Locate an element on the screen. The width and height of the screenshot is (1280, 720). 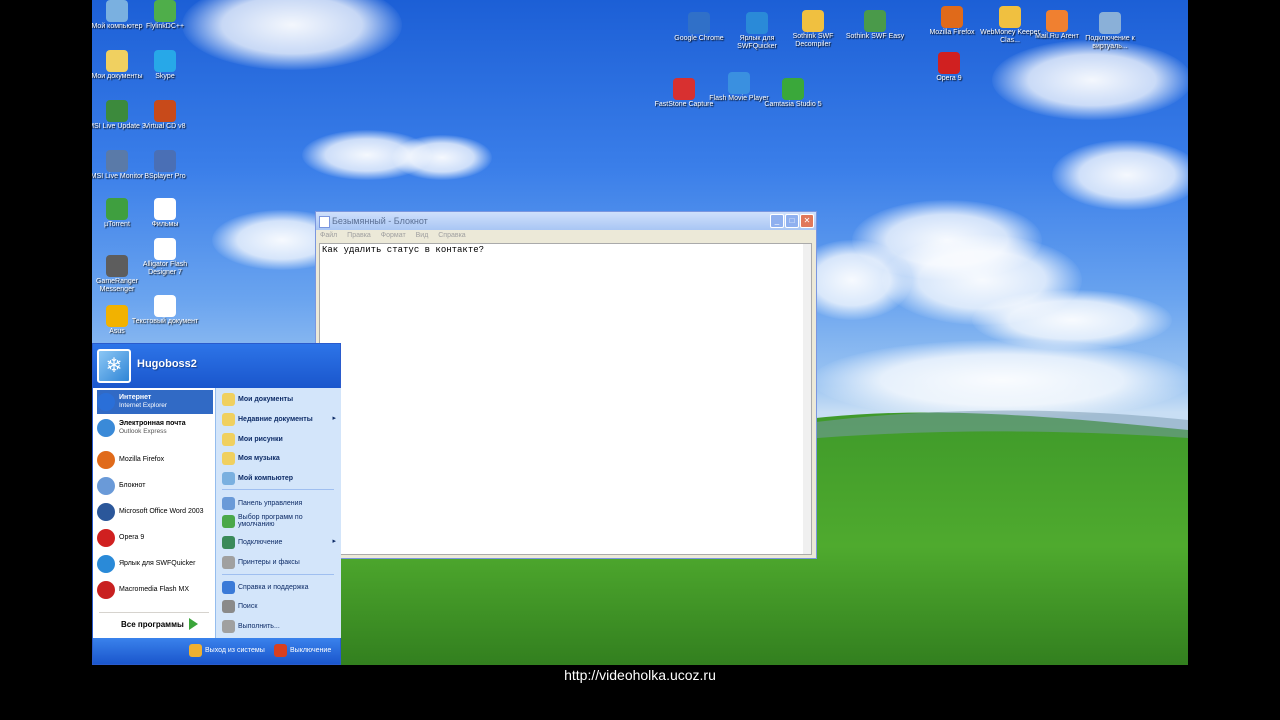
start-menu-recent-item: Mozilla Firefox is located at coordinates (155, 460).